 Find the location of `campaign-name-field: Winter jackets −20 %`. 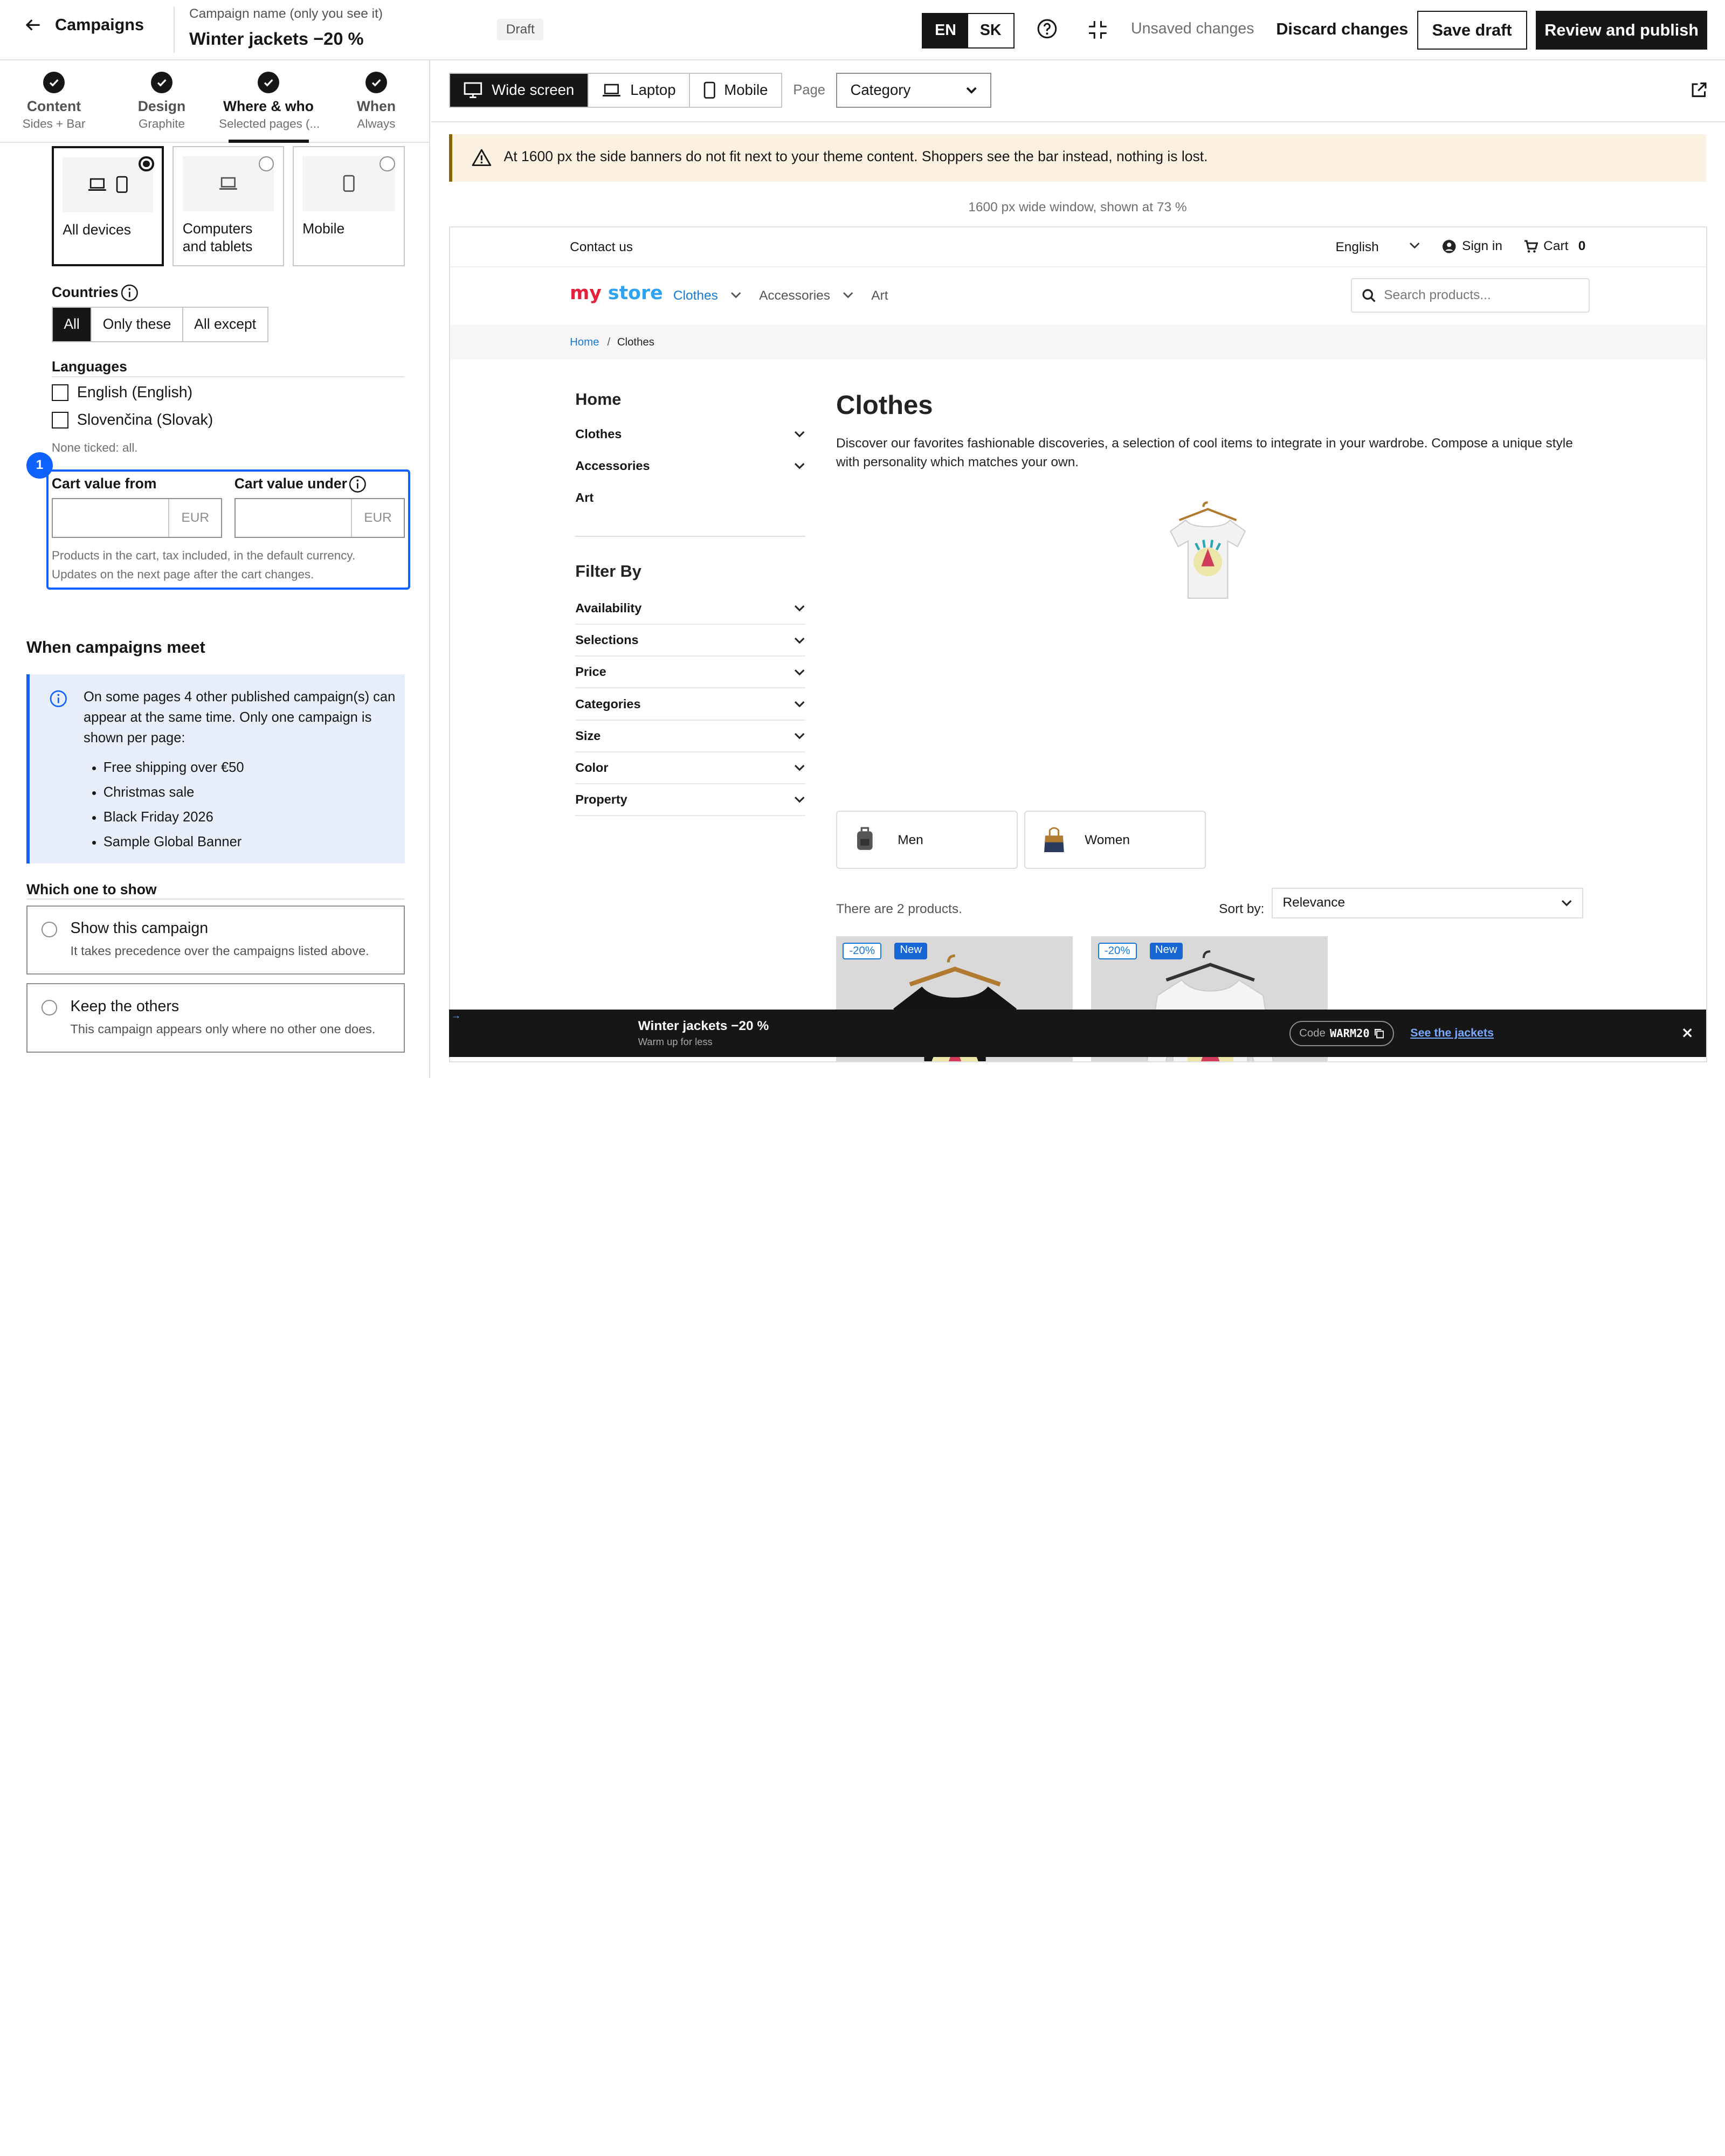

campaign-name-field: Winter jackets −20 % is located at coordinates (277, 39).